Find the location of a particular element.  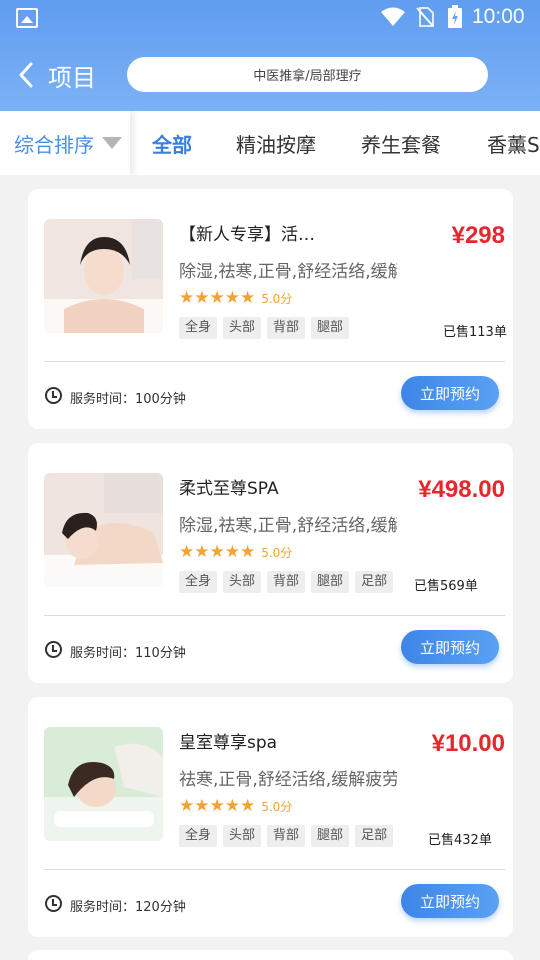

page-title: 项目 is located at coordinates (72, 77).